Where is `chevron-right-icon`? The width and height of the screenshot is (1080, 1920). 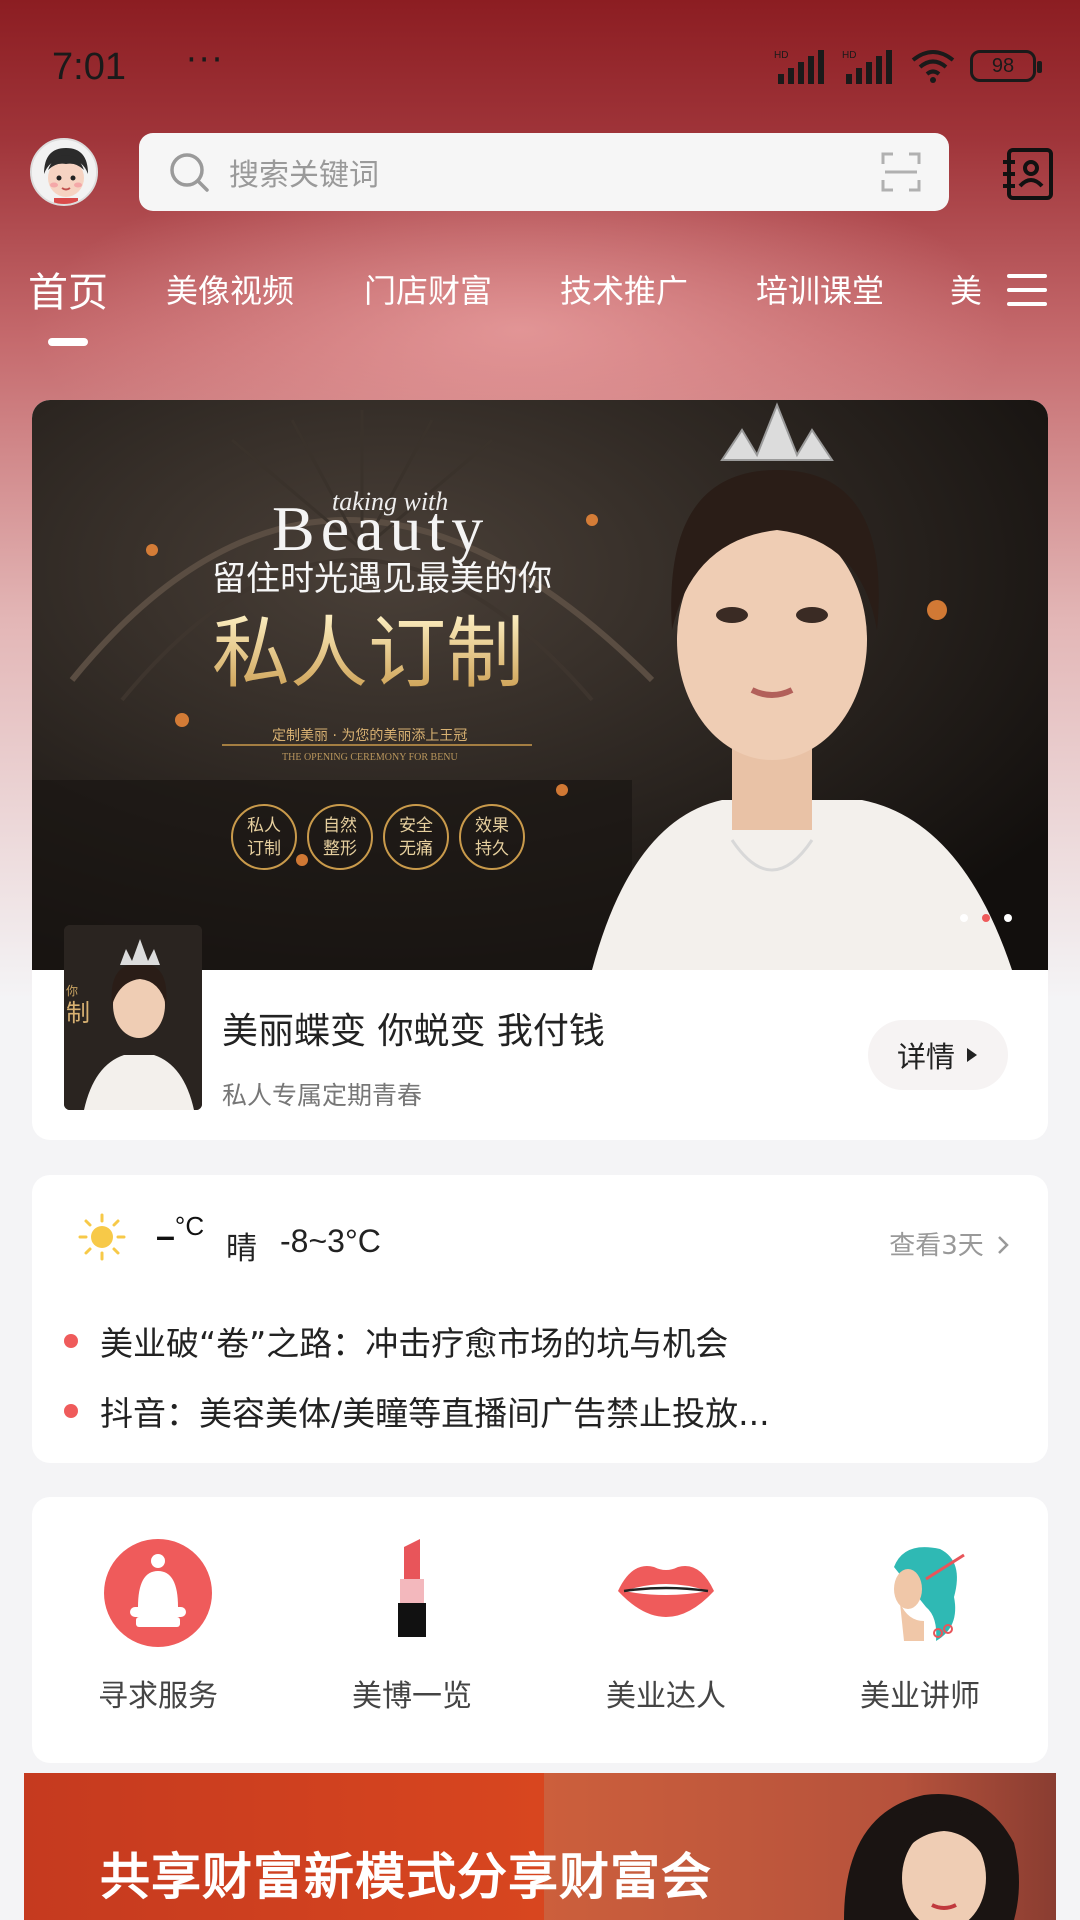 chevron-right-icon is located at coordinates (1003, 1245).